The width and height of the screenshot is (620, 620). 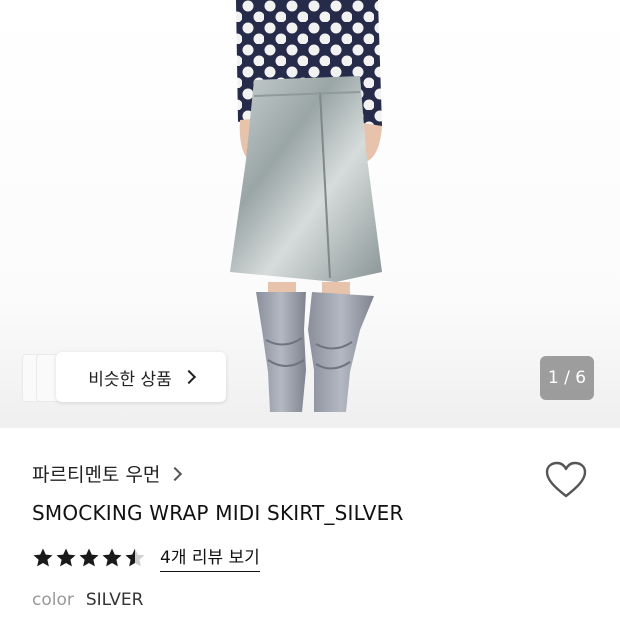 I want to click on rating-row: 4개 리뷰 보기, so click(x=146, y=557).